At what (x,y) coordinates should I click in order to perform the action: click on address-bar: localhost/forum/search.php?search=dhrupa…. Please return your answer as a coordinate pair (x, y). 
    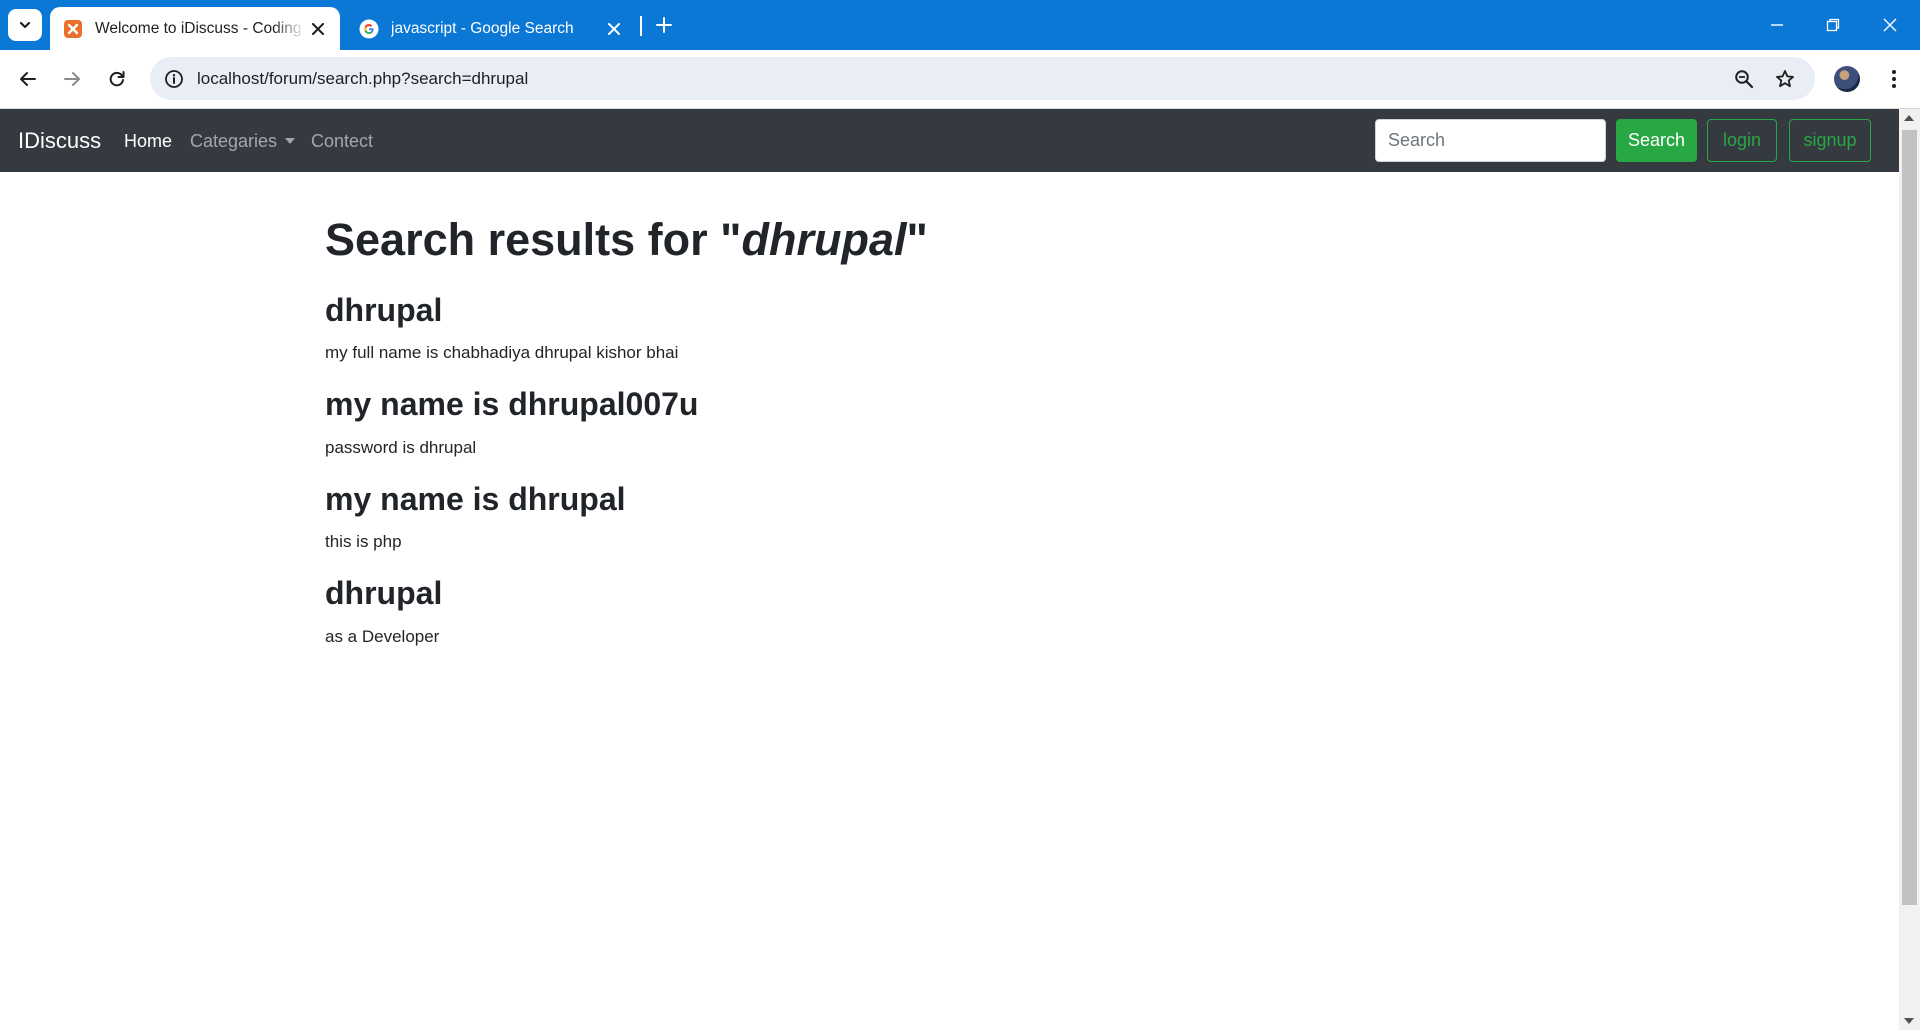
    Looking at the image, I should click on (982, 78).